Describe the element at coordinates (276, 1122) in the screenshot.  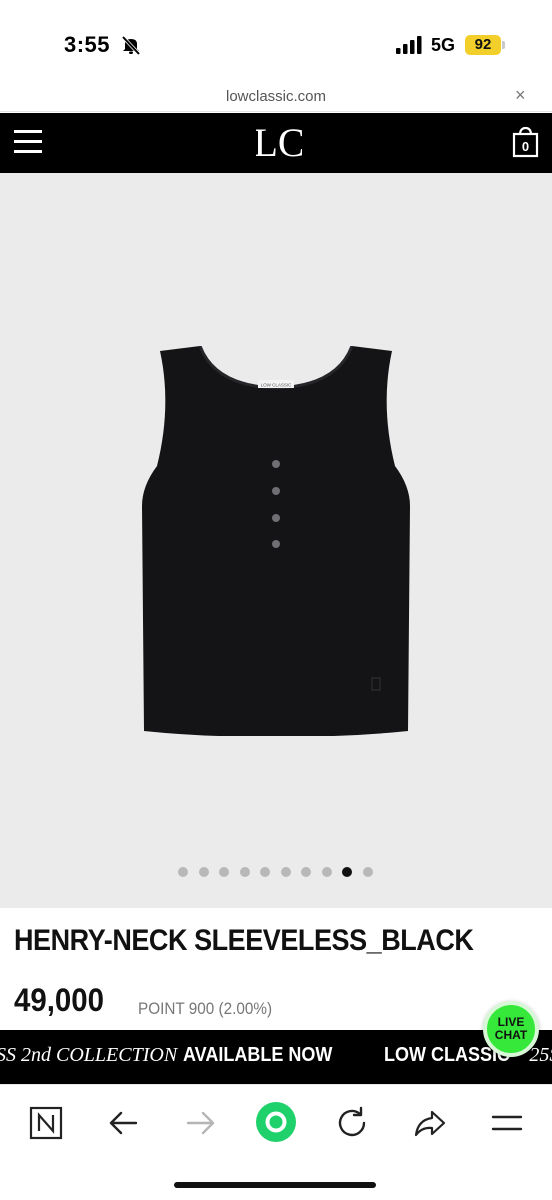
I see `green-dot-icon` at that location.